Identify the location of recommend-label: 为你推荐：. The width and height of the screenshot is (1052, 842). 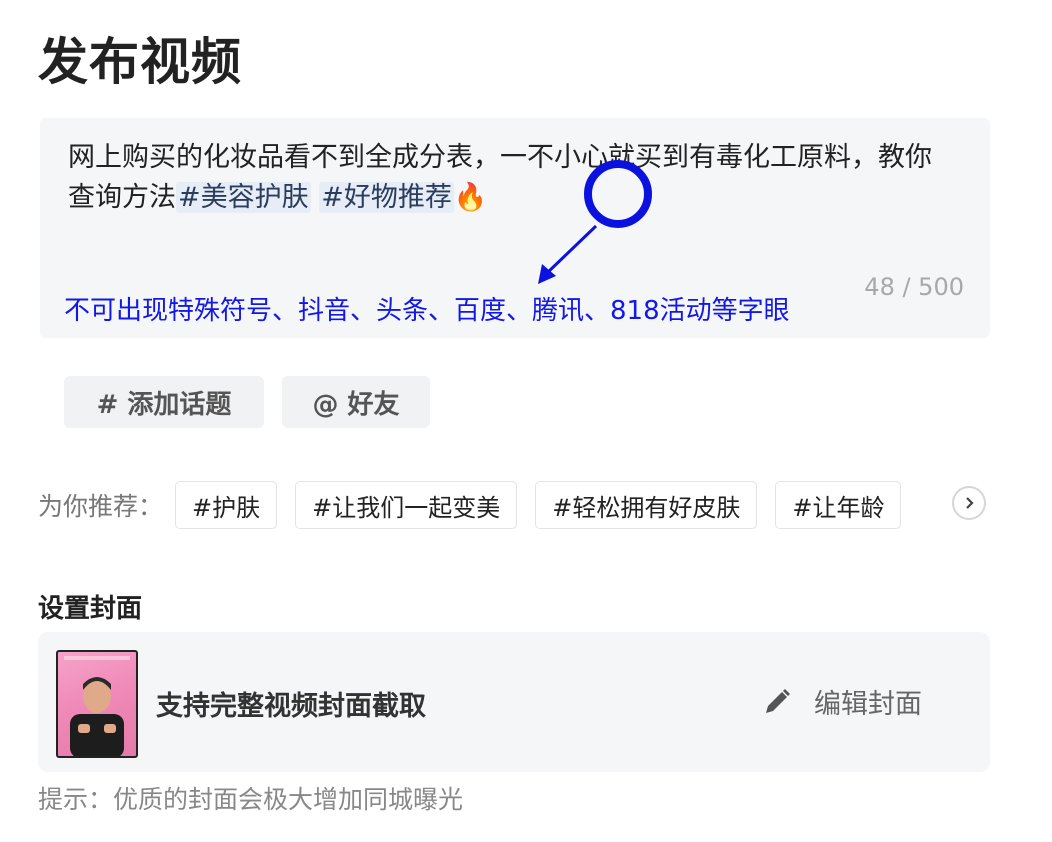
(101, 506).